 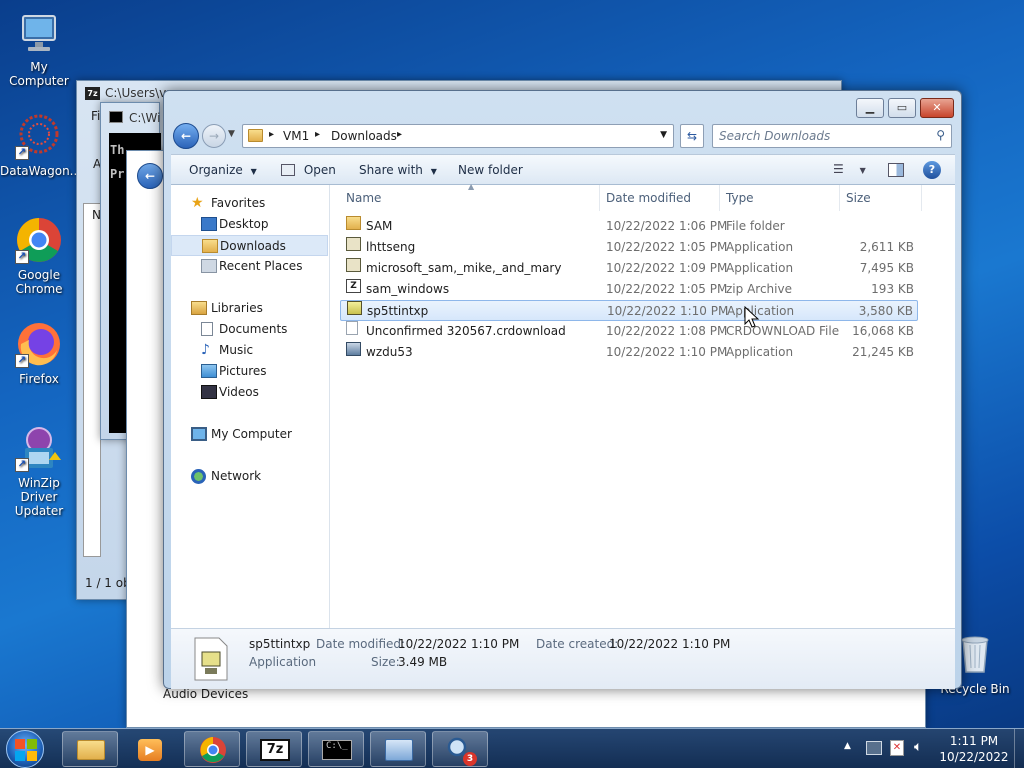 I want to click on music-icon: ♪, so click(x=205, y=350).